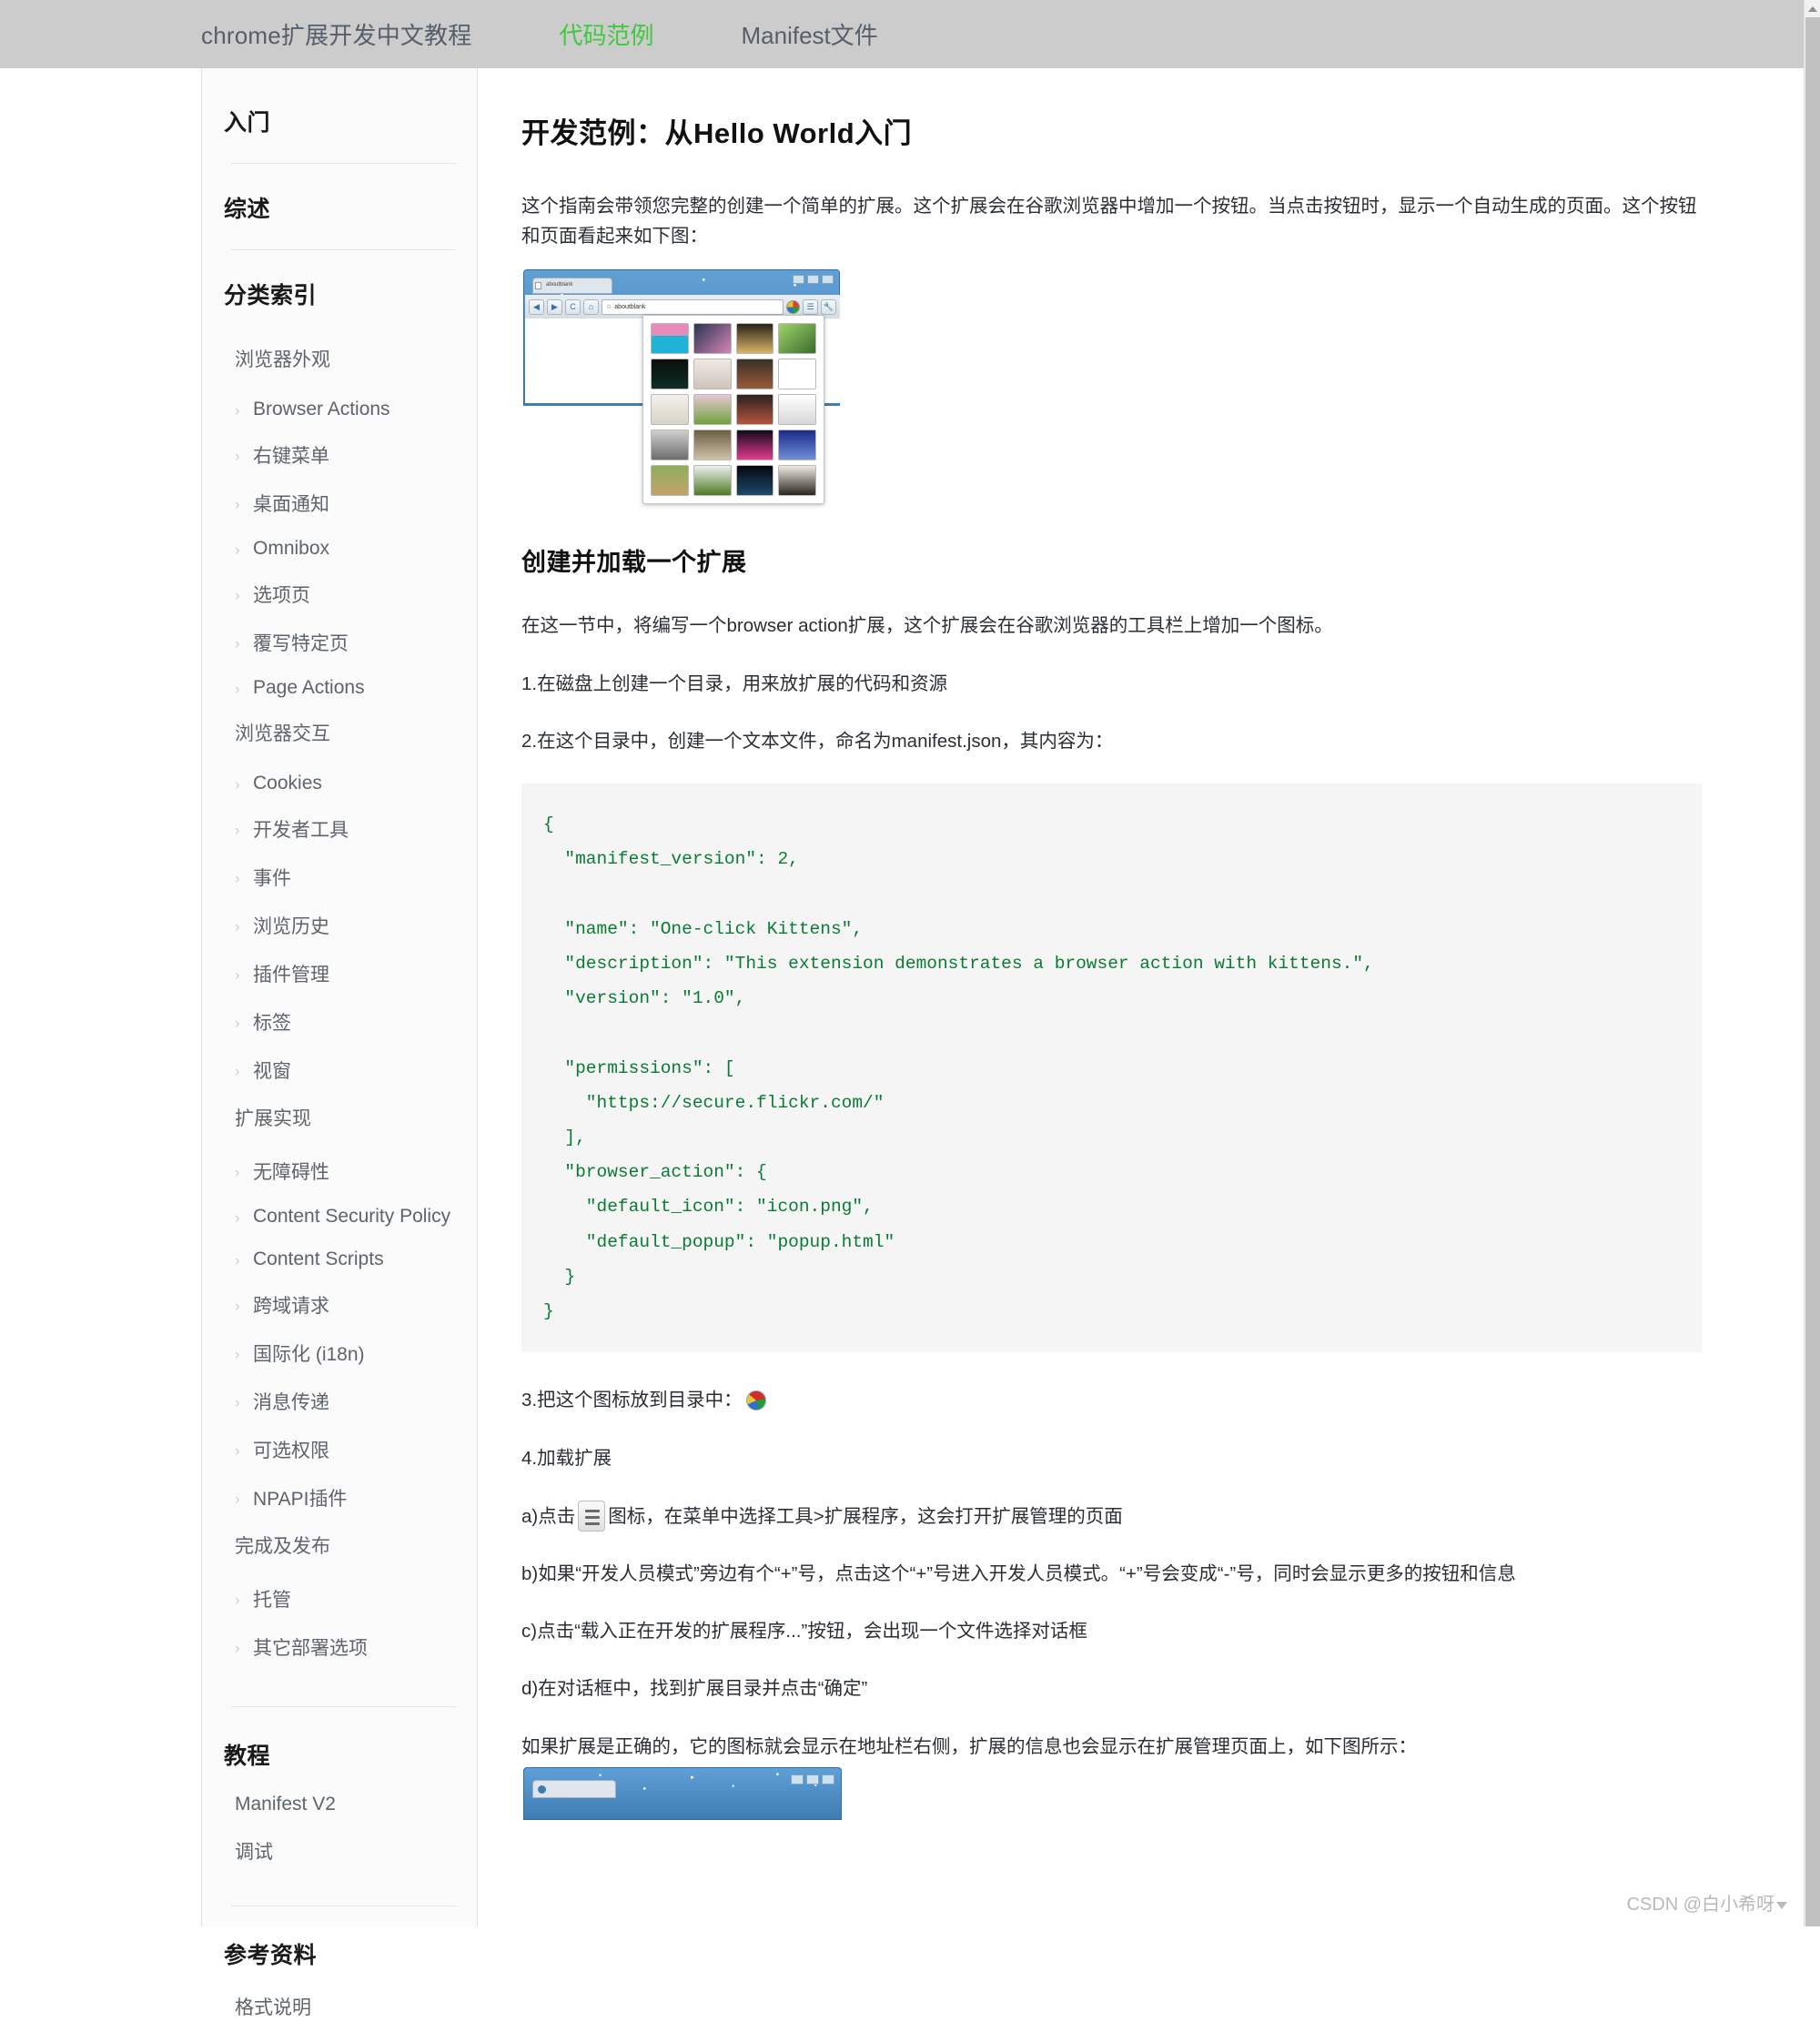  Describe the element at coordinates (811, 306) in the screenshot. I see `page-menu-icon: ☰` at that location.